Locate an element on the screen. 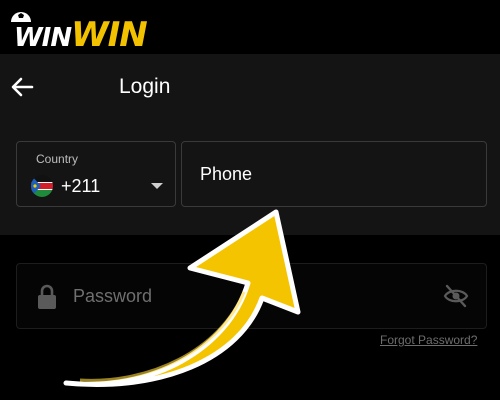 The image size is (500, 400). country-label: Country is located at coordinates (57, 159).